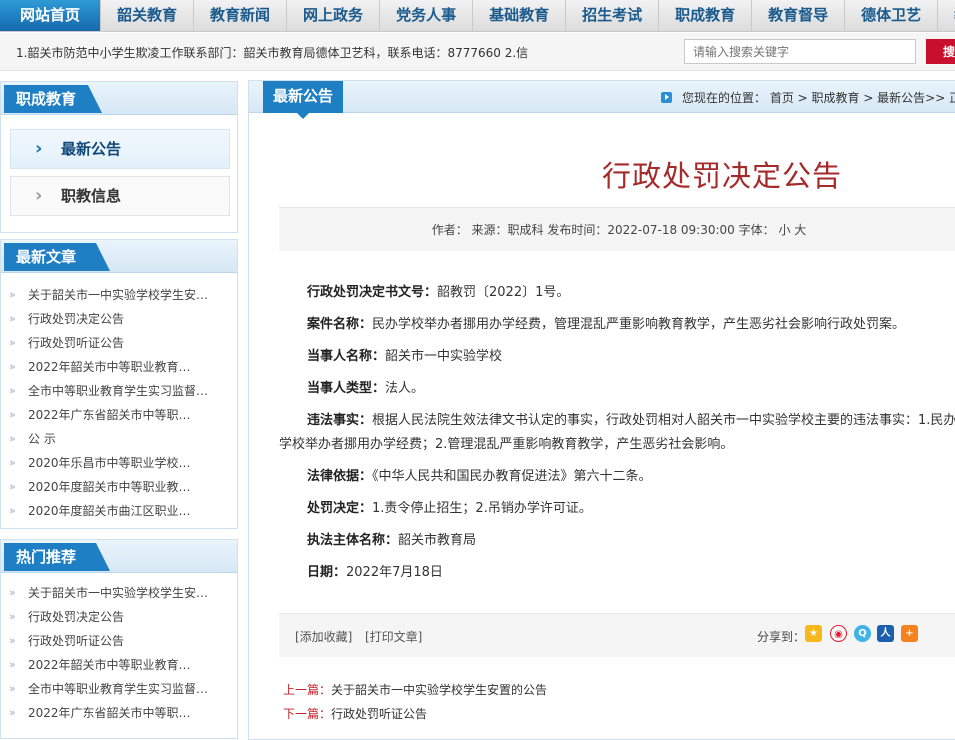 This screenshot has height=740, width=955. Describe the element at coordinates (303, 100) in the screenshot. I see `article-panel-tab: 最新公告` at that location.